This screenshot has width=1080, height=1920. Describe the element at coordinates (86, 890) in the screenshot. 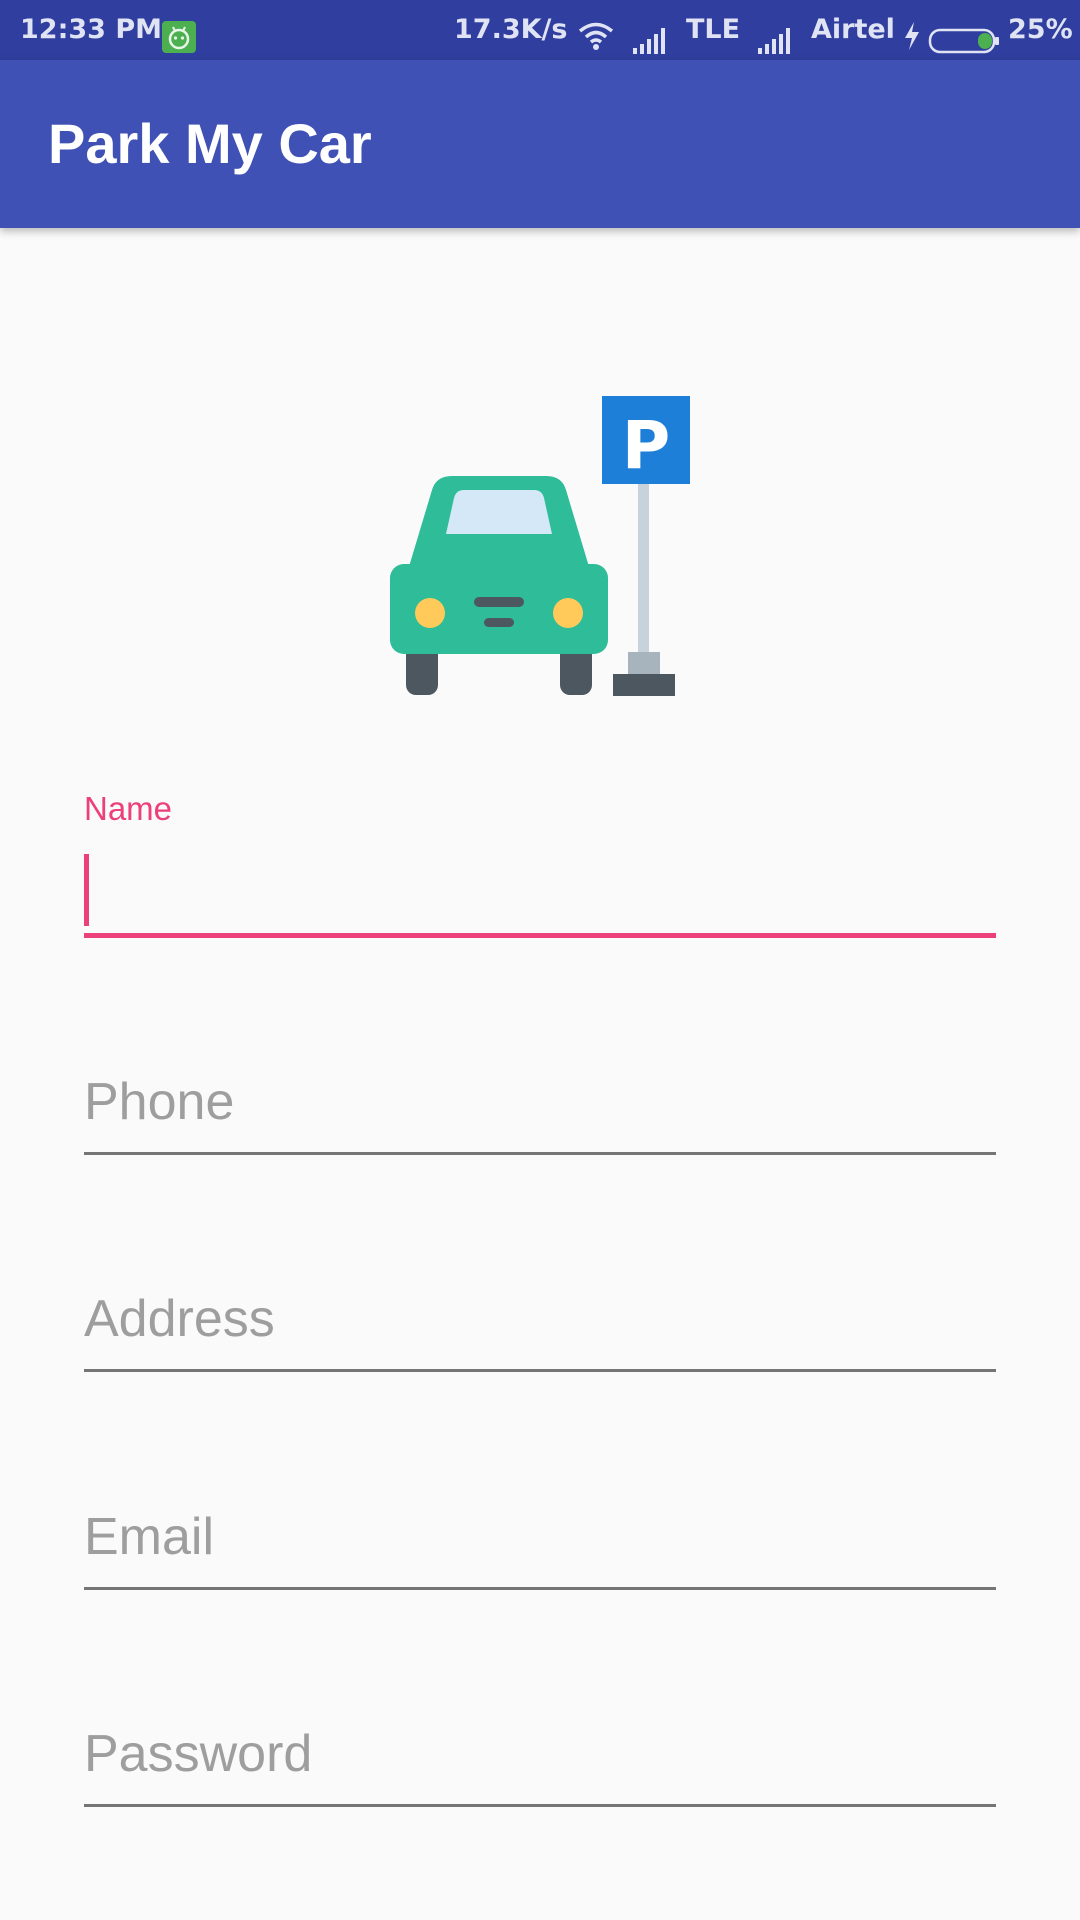

I see `text-cursor` at that location.